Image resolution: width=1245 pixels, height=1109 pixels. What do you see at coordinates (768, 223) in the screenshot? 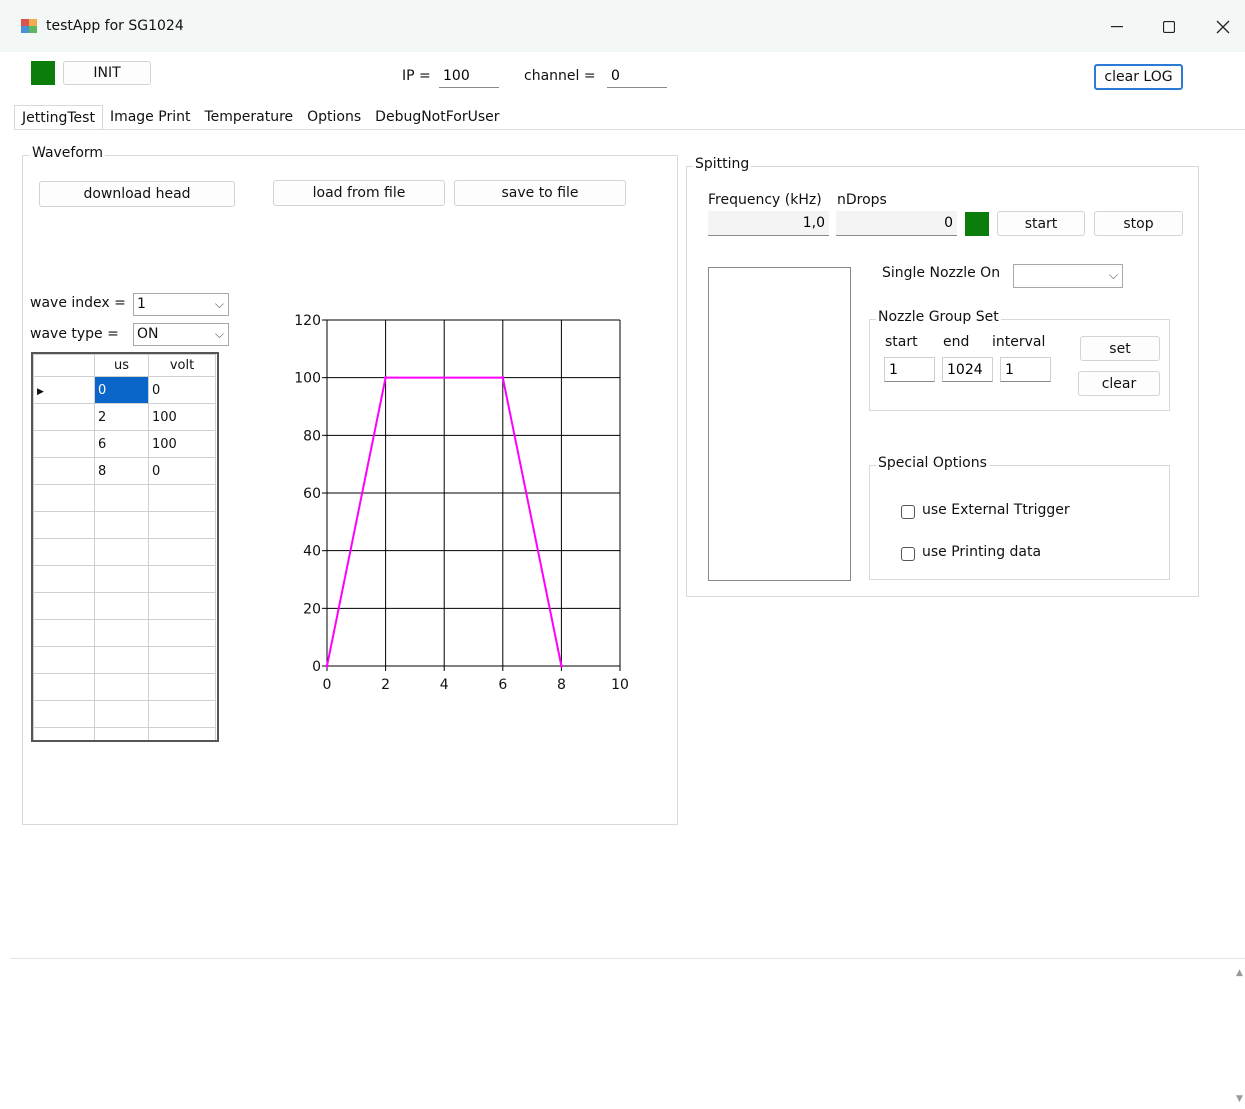
I see `frequency-input` at bounding box center [768, 223].